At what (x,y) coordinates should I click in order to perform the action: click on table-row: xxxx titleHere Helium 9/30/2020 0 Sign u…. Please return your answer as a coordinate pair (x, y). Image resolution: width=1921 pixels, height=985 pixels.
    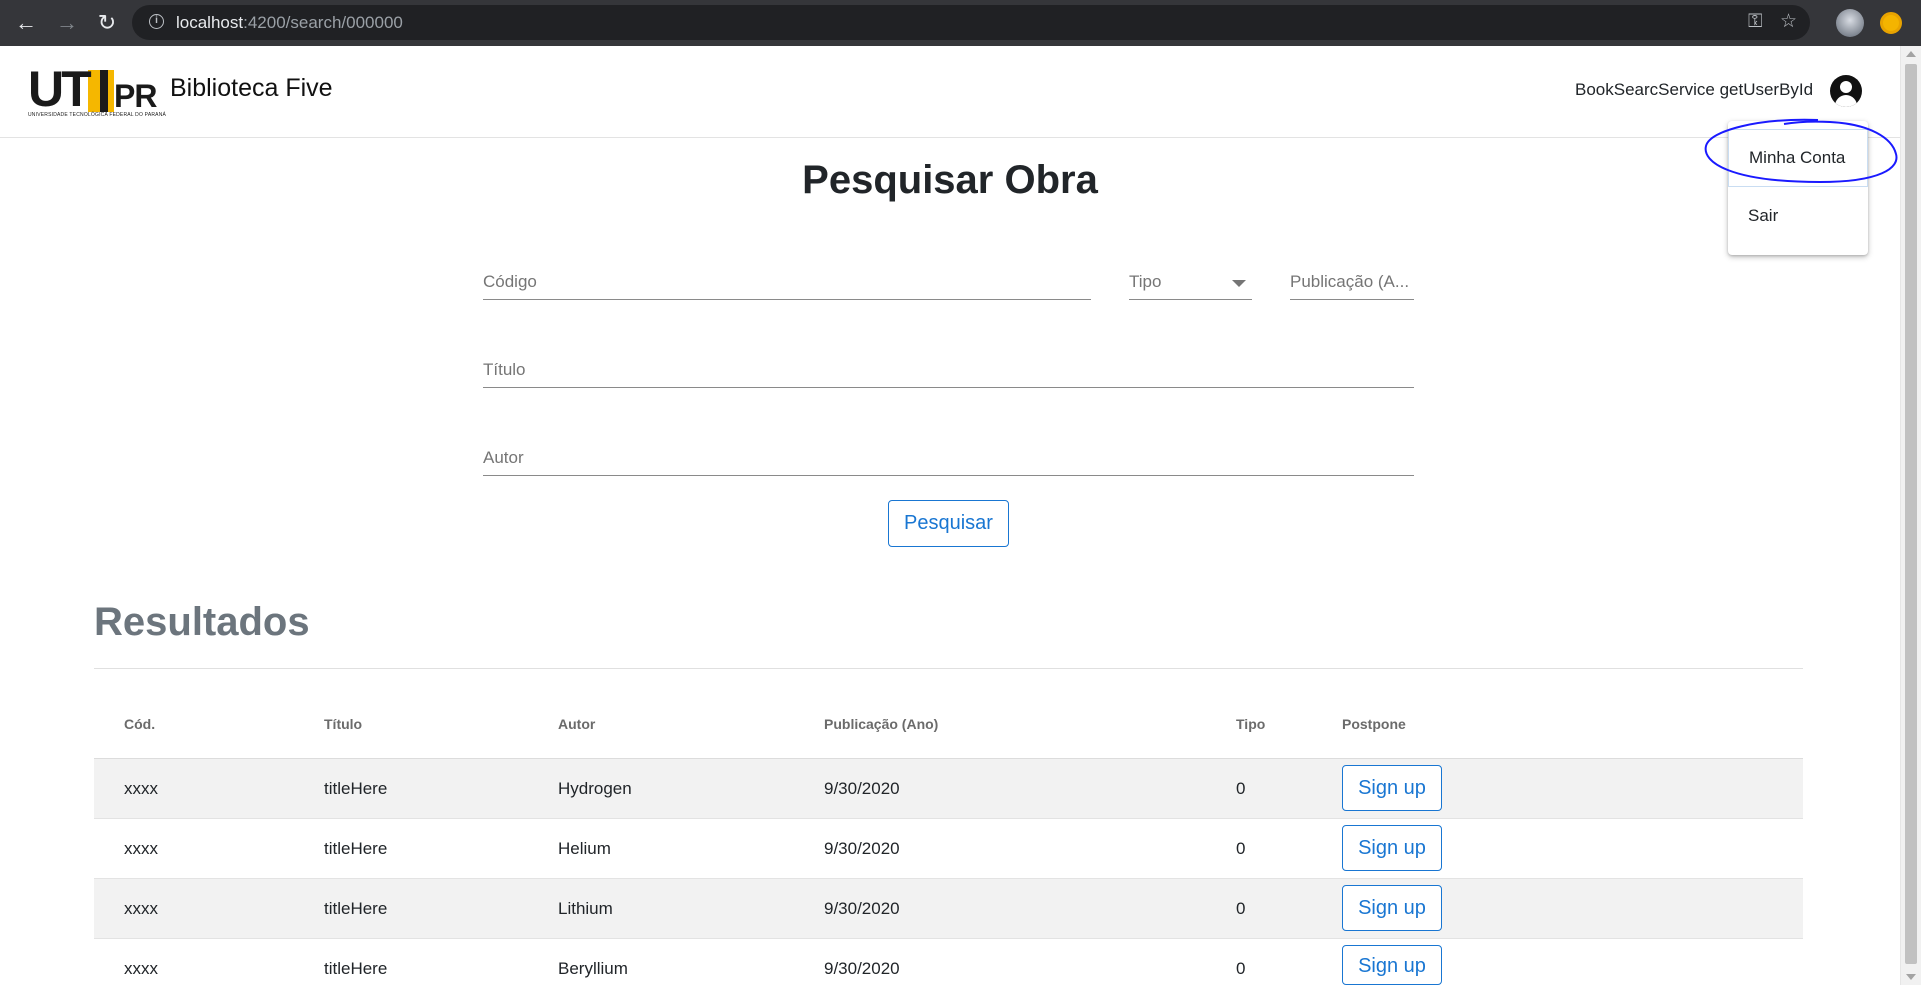
    Looking at the image, I should click on (948, 849).